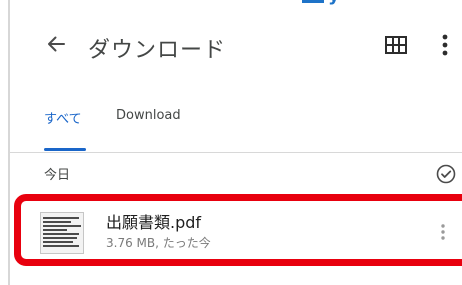 This screenshot has width=462, height=285. I want to click on grid-view-icon, so click(396, 45).